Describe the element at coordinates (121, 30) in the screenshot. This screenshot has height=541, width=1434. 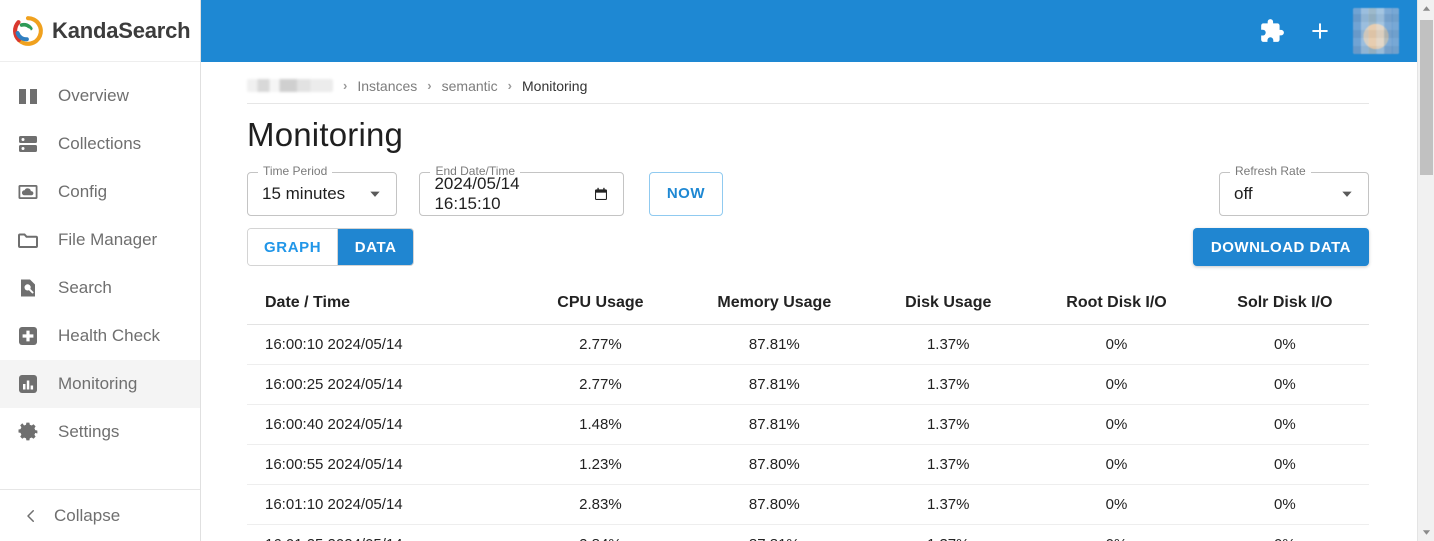
I see `brand-name: KandaSearch` at that location.